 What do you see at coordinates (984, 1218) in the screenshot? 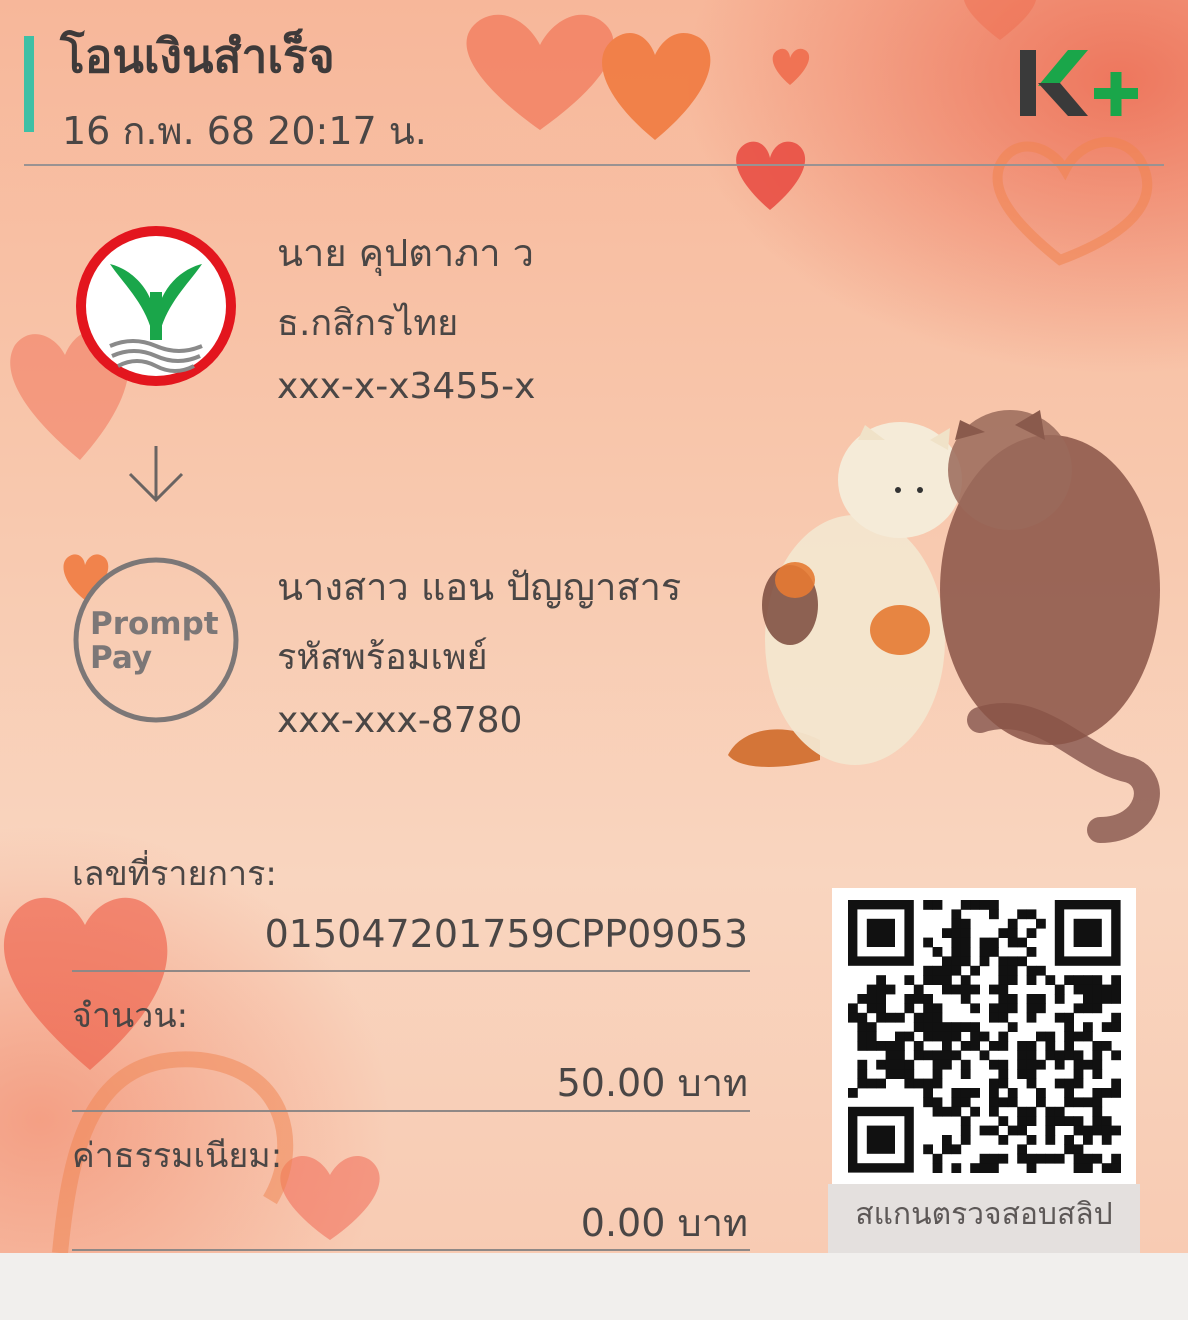
I see `qr-caption: สแกนตรวจสอบสลิป` at bounding box center [984, 1218].